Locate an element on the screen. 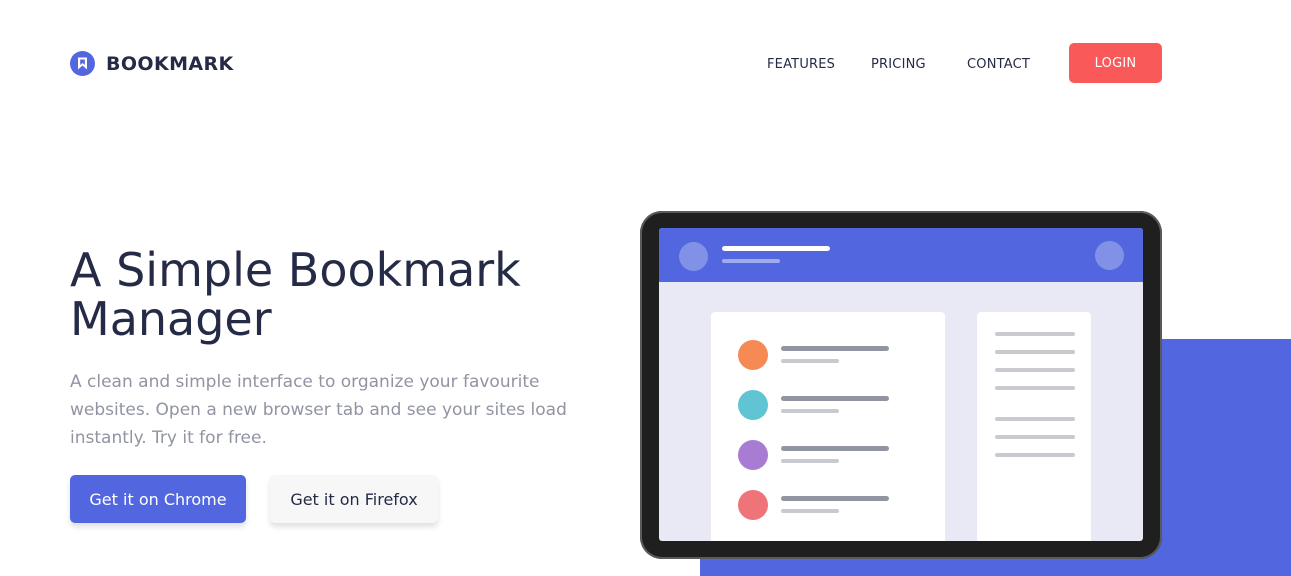 The height and width of the screenshot is (576, 1291). screen-header-bar is located at coordinates (901, 255).